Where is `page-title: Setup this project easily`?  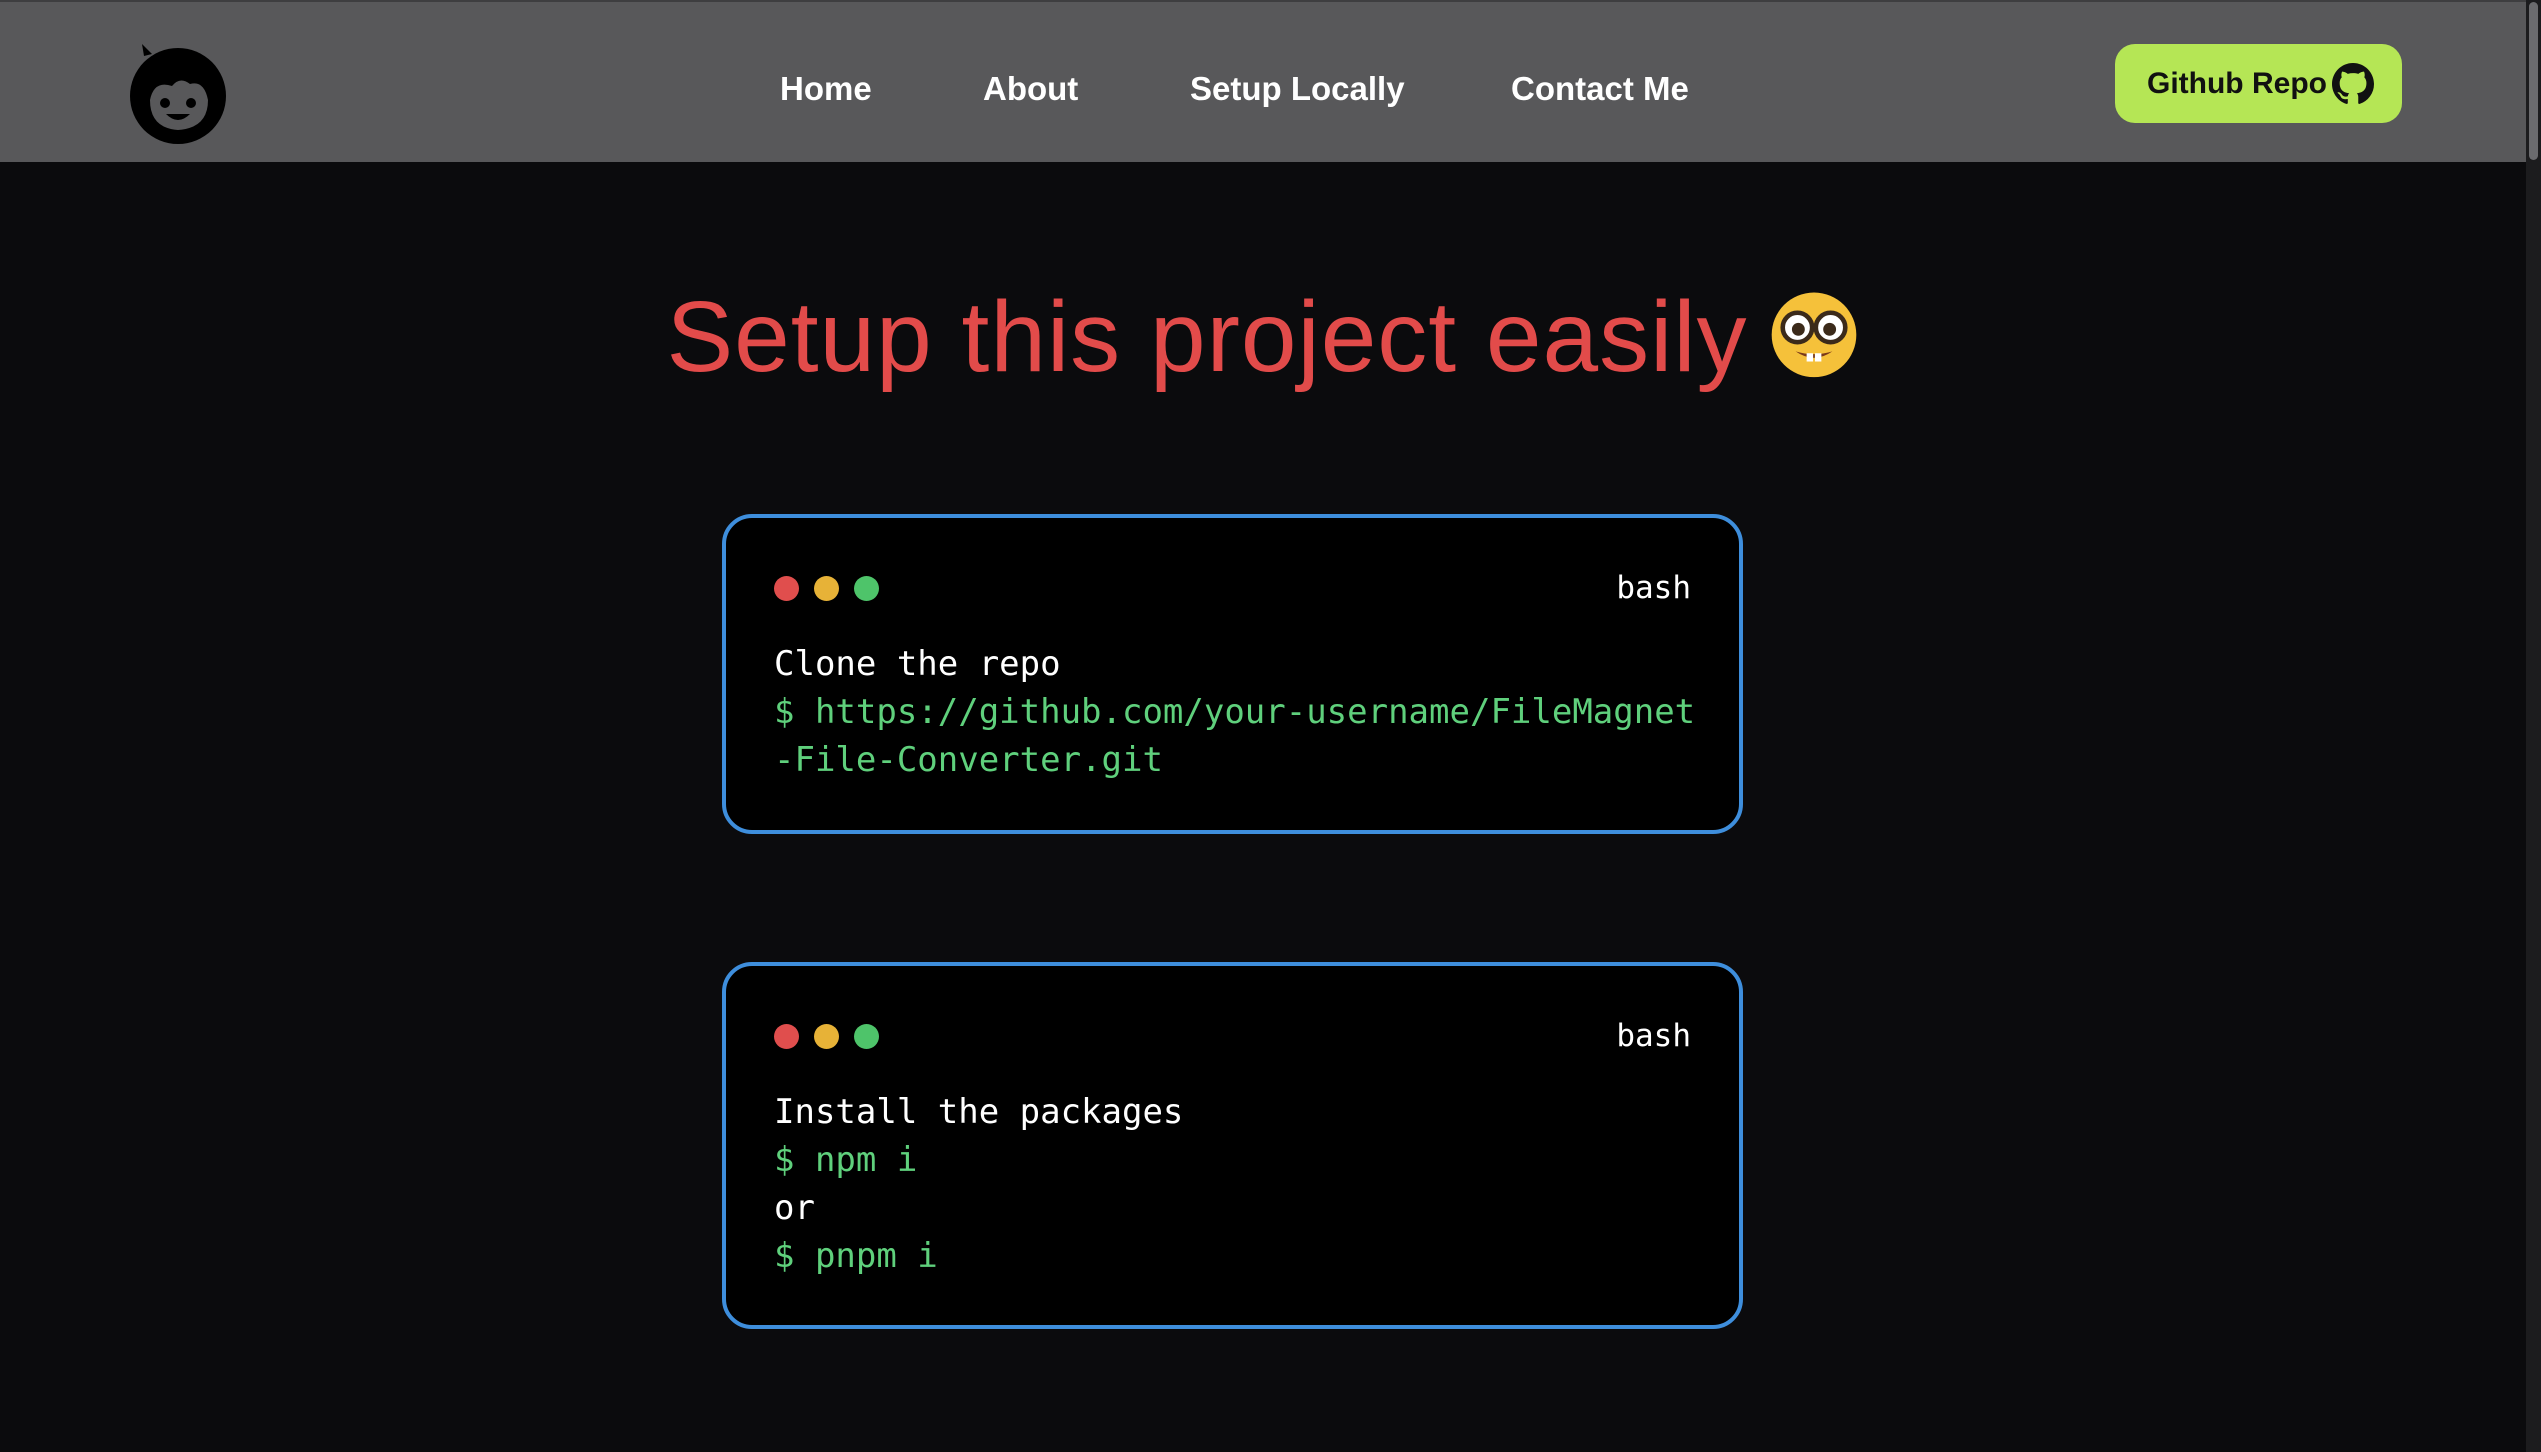 page-title: Setup this project easily is located at coordinates (1263, 337).